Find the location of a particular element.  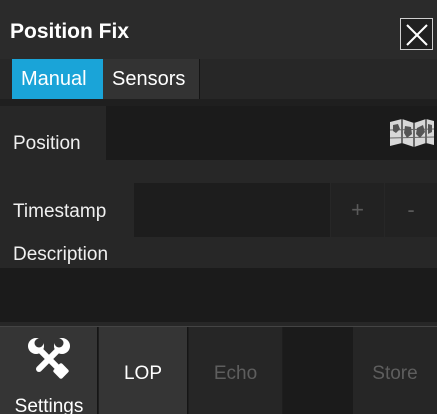

position-label: Position is located at coordinates (47, 143).